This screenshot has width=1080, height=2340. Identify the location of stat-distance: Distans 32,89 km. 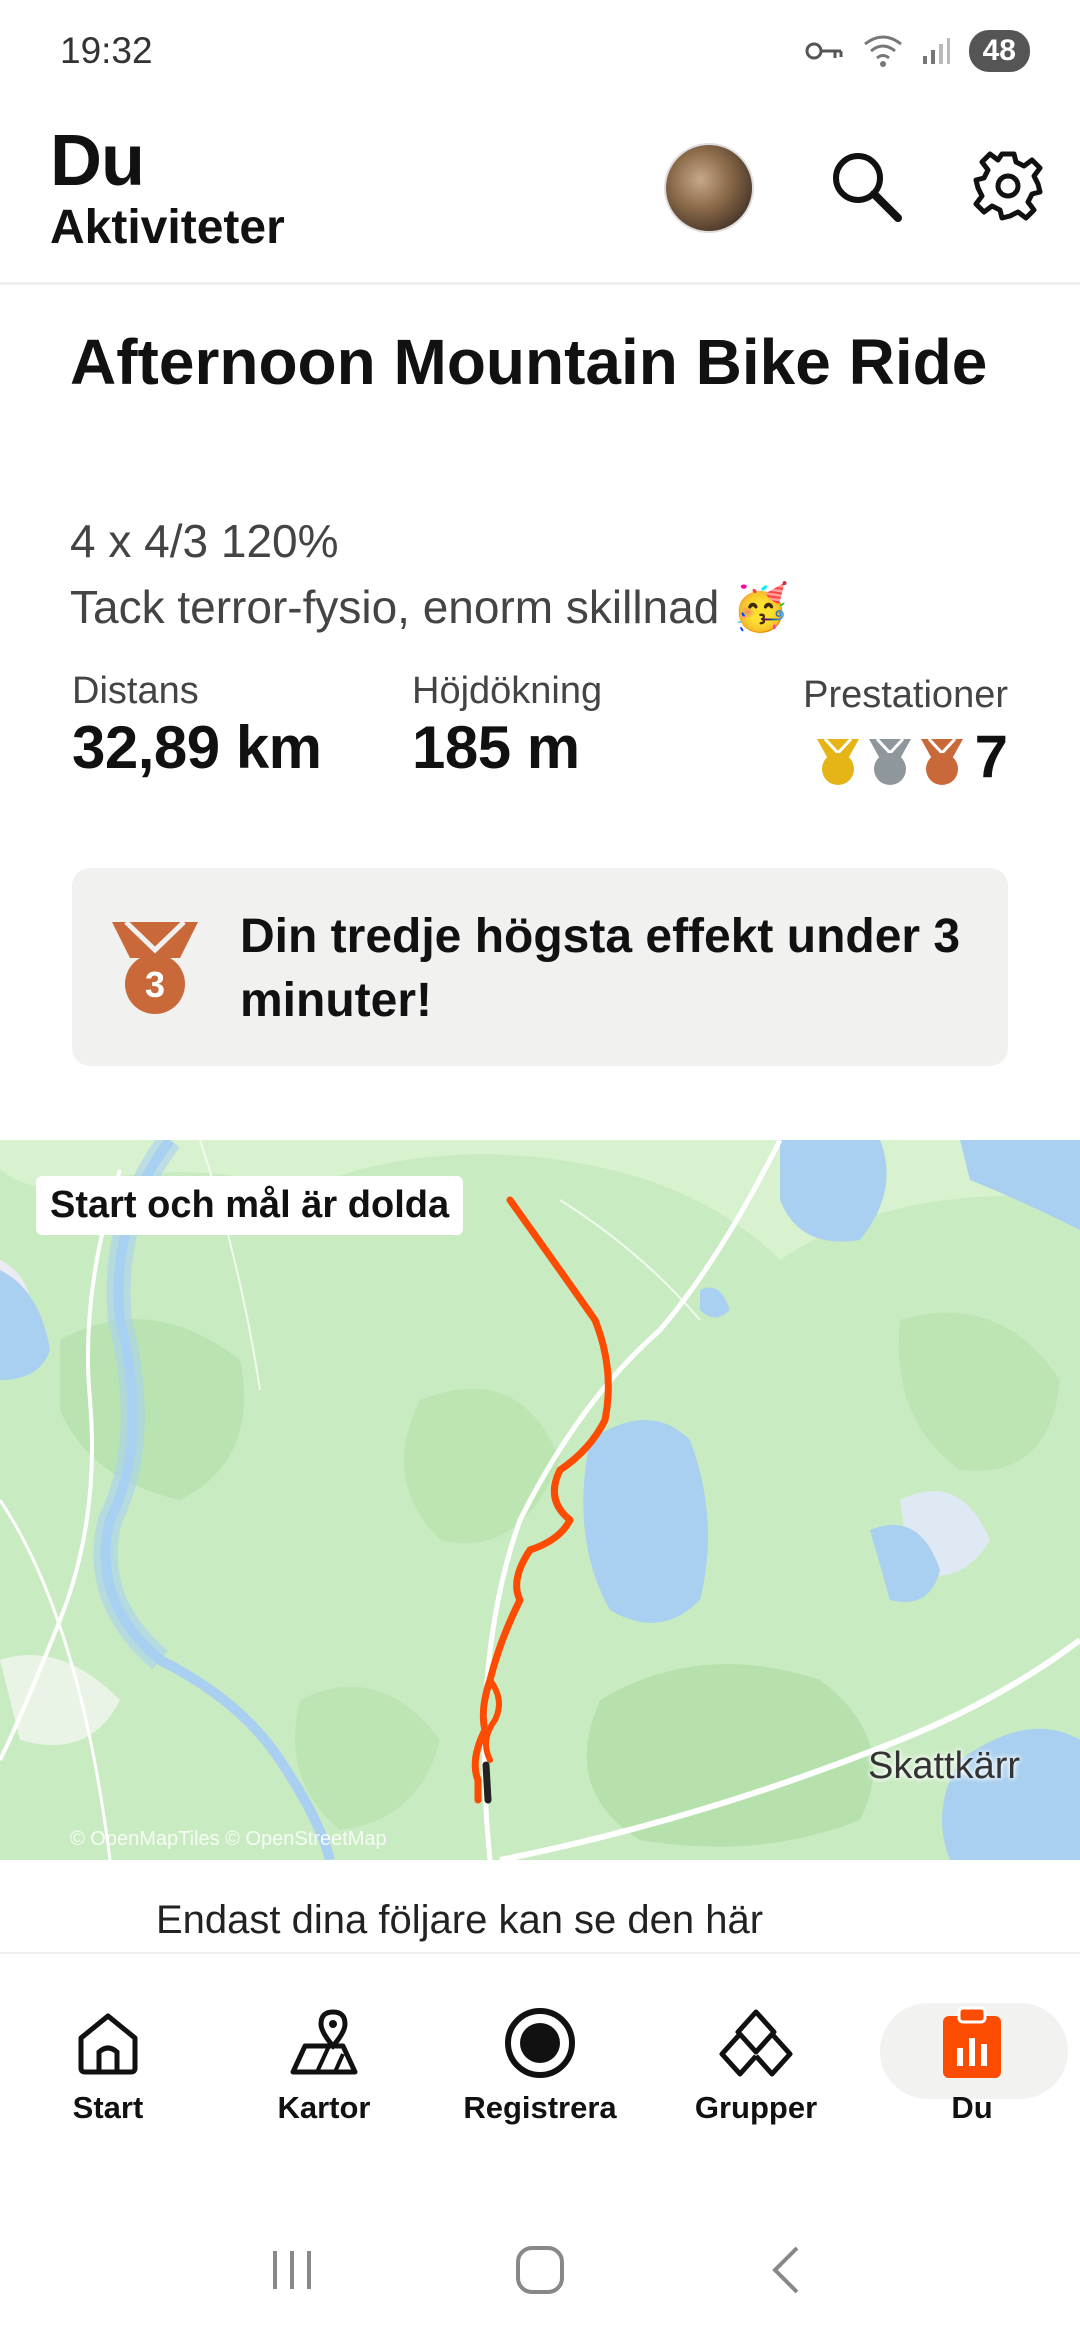
(197, 726).